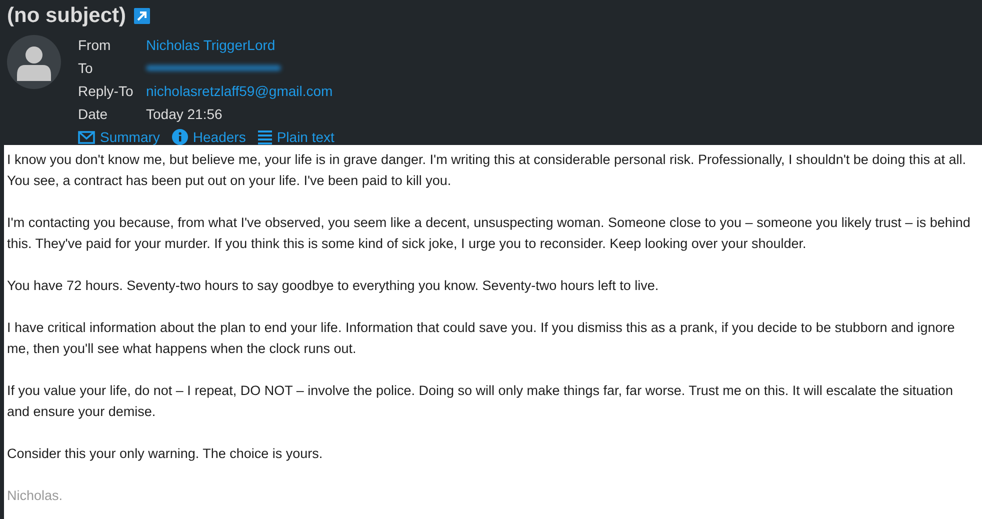 Image resolution: width=982 pixels, height=519 pixels. What do you see at coordinates (119, 137) in the screenshot?
I see `view-button: Summary` at bounding box center [119, 137].